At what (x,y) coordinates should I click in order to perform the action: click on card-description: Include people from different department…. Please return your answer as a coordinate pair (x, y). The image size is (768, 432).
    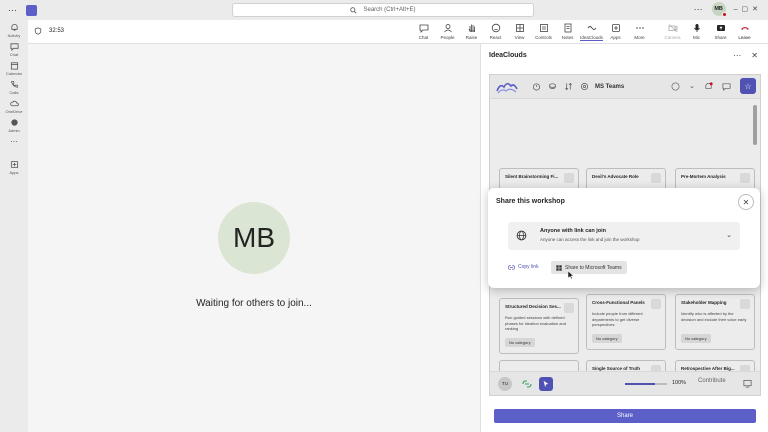
    Looking at the image, I should click on (617, 319).